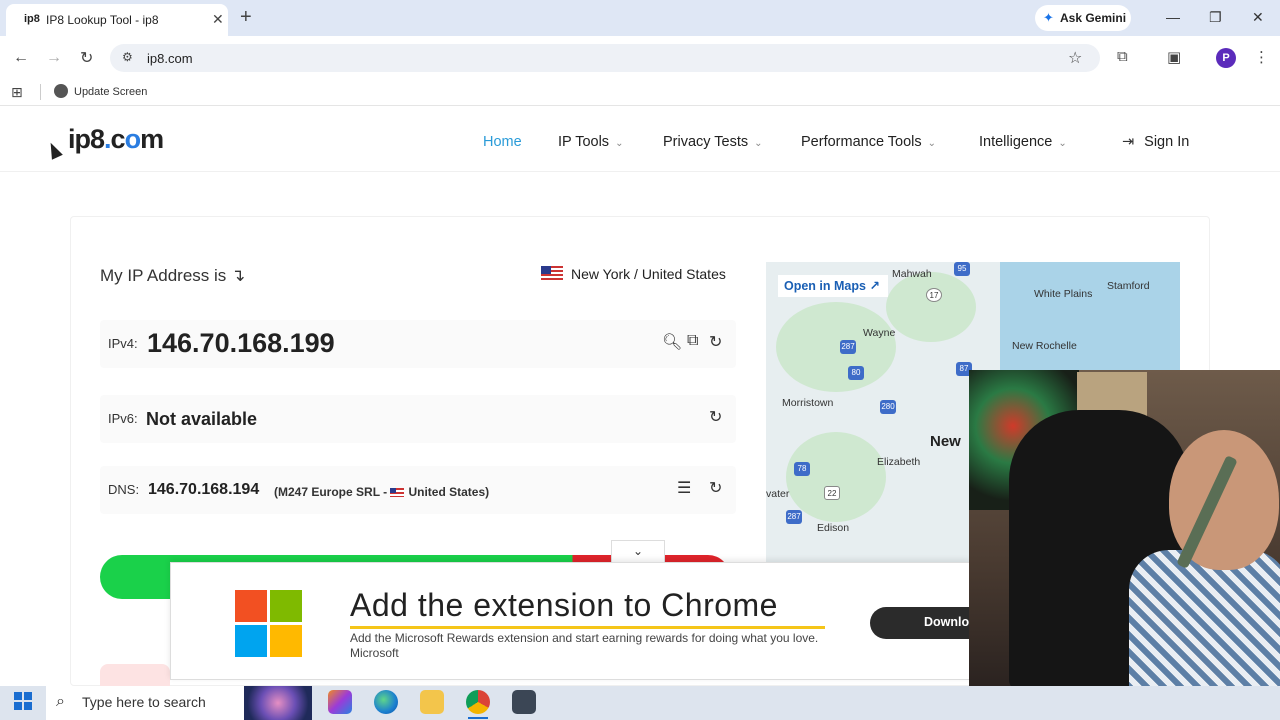 The image size is (1280, 720). I want to click on popup-title: Add the extension to Chrome, so click(564, 605).